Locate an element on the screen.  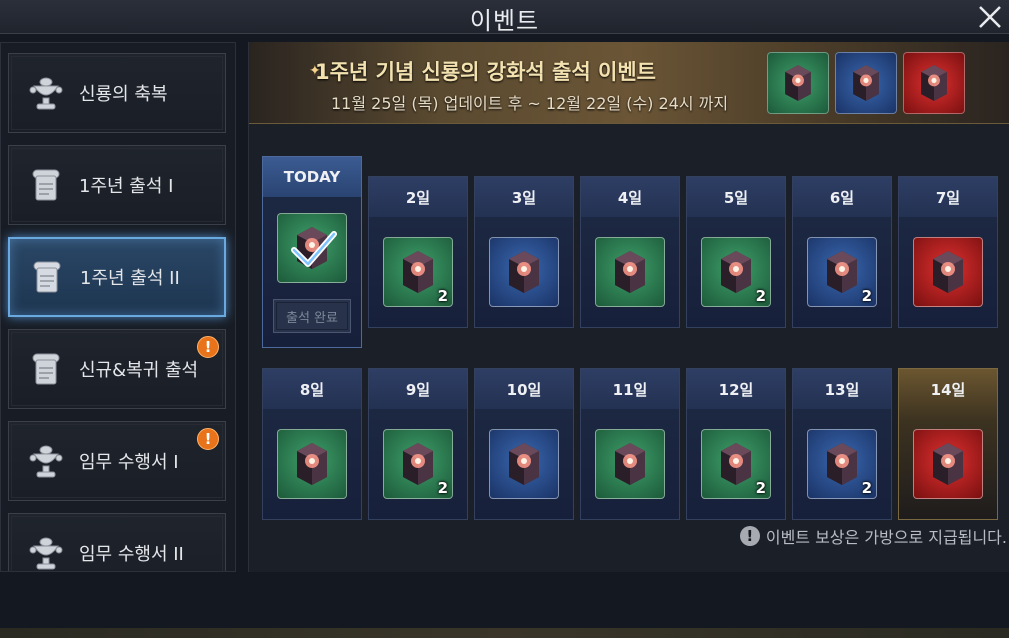
sidebar-item-mission-book-1: 임무 수행서 I ! is located at coordinates (117, 461).